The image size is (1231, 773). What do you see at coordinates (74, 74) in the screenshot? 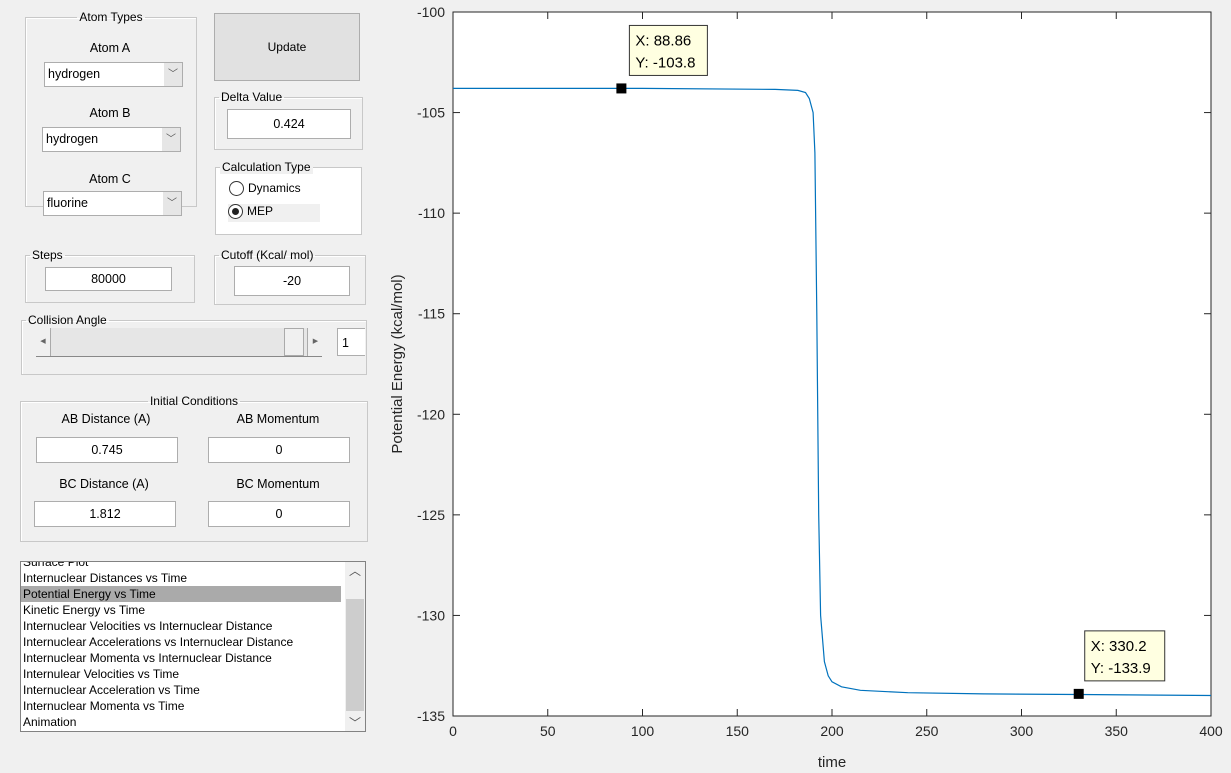
I see `atom-a-value: hydrogen` at bounding box center [74, 74].